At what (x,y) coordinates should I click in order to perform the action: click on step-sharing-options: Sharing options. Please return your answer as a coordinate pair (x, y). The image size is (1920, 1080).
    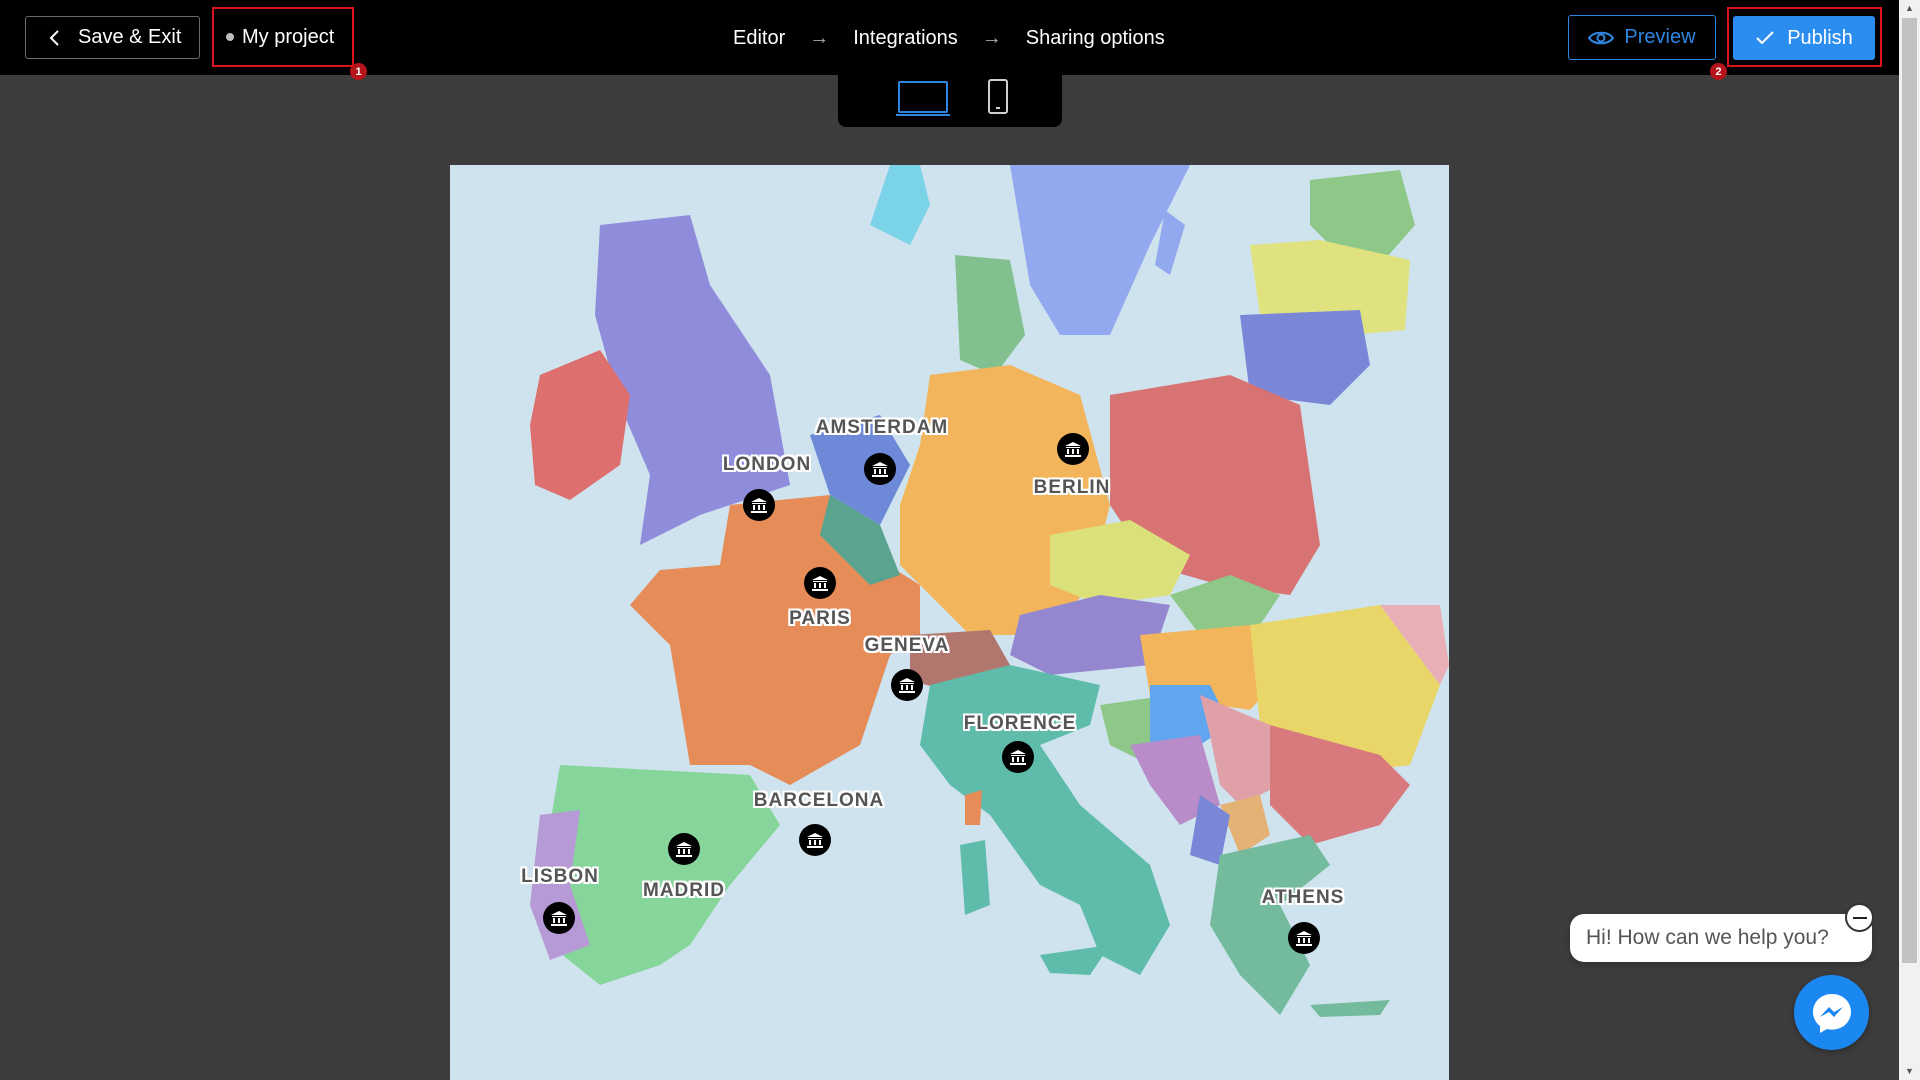
    Looking at the image, I should click on (1095, 38).